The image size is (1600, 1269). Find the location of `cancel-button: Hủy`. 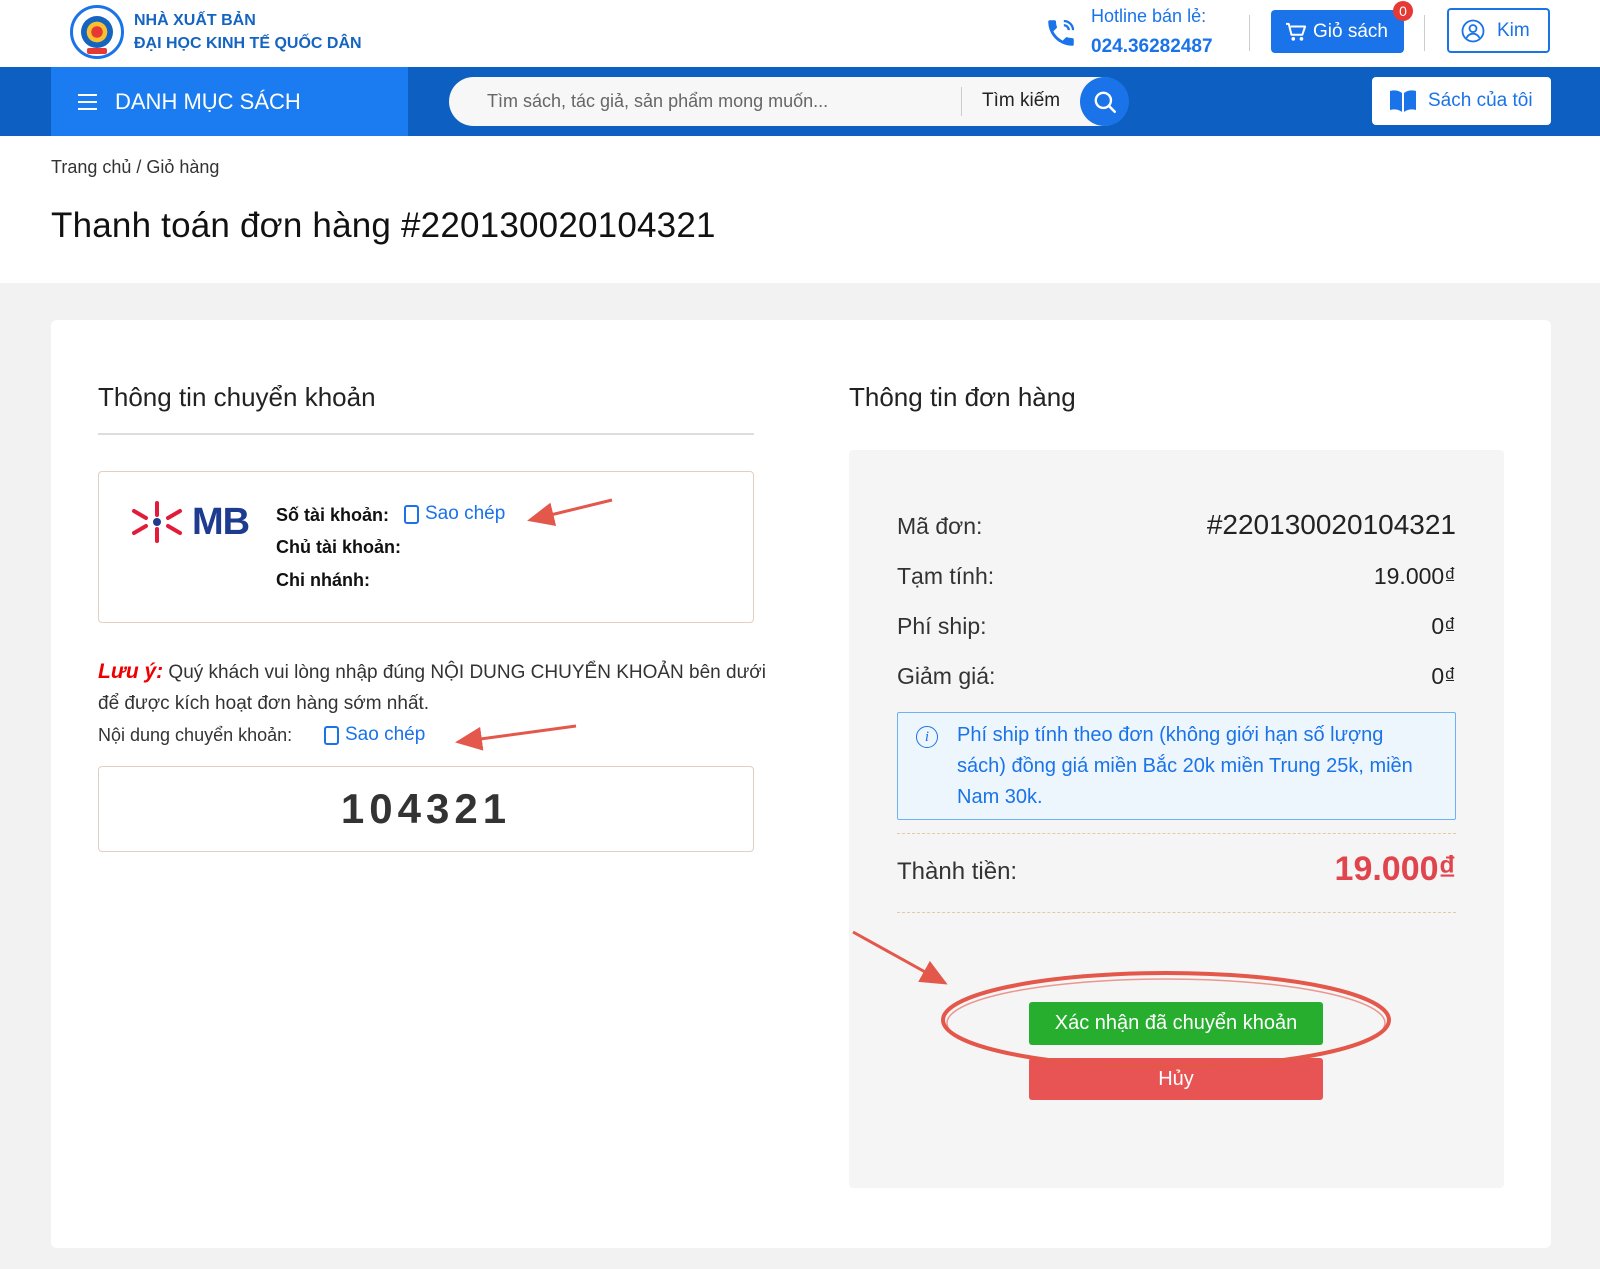

cancel-button: Hủy is located at coordinates (1176, 1079).